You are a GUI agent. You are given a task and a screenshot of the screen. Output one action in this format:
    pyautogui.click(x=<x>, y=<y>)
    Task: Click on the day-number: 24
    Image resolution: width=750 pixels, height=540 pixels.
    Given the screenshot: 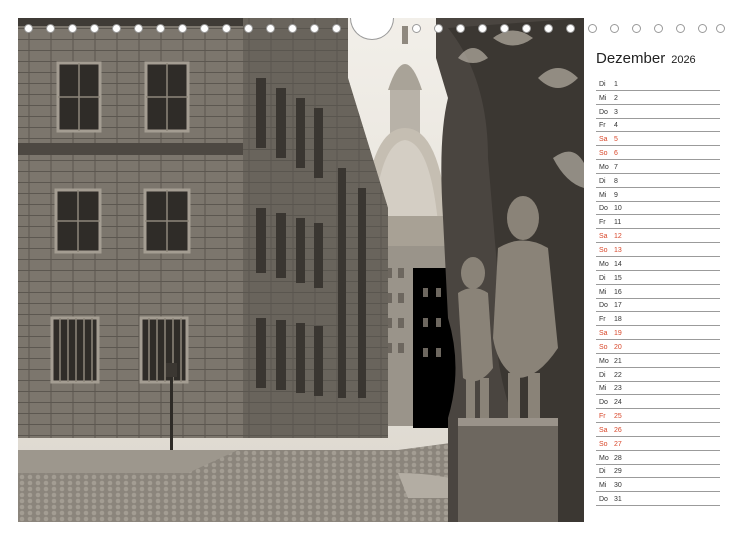 What is the action you would take?
    pyautogui.click(x=618, y=403)
    